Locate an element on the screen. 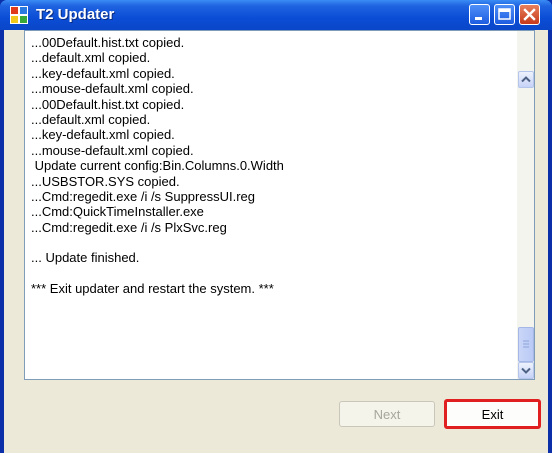 The image size is (552, 453). log-line: ...Cmd:regedit.exe /i /s SuppressUI.reg is located at coordinates (143, 196).